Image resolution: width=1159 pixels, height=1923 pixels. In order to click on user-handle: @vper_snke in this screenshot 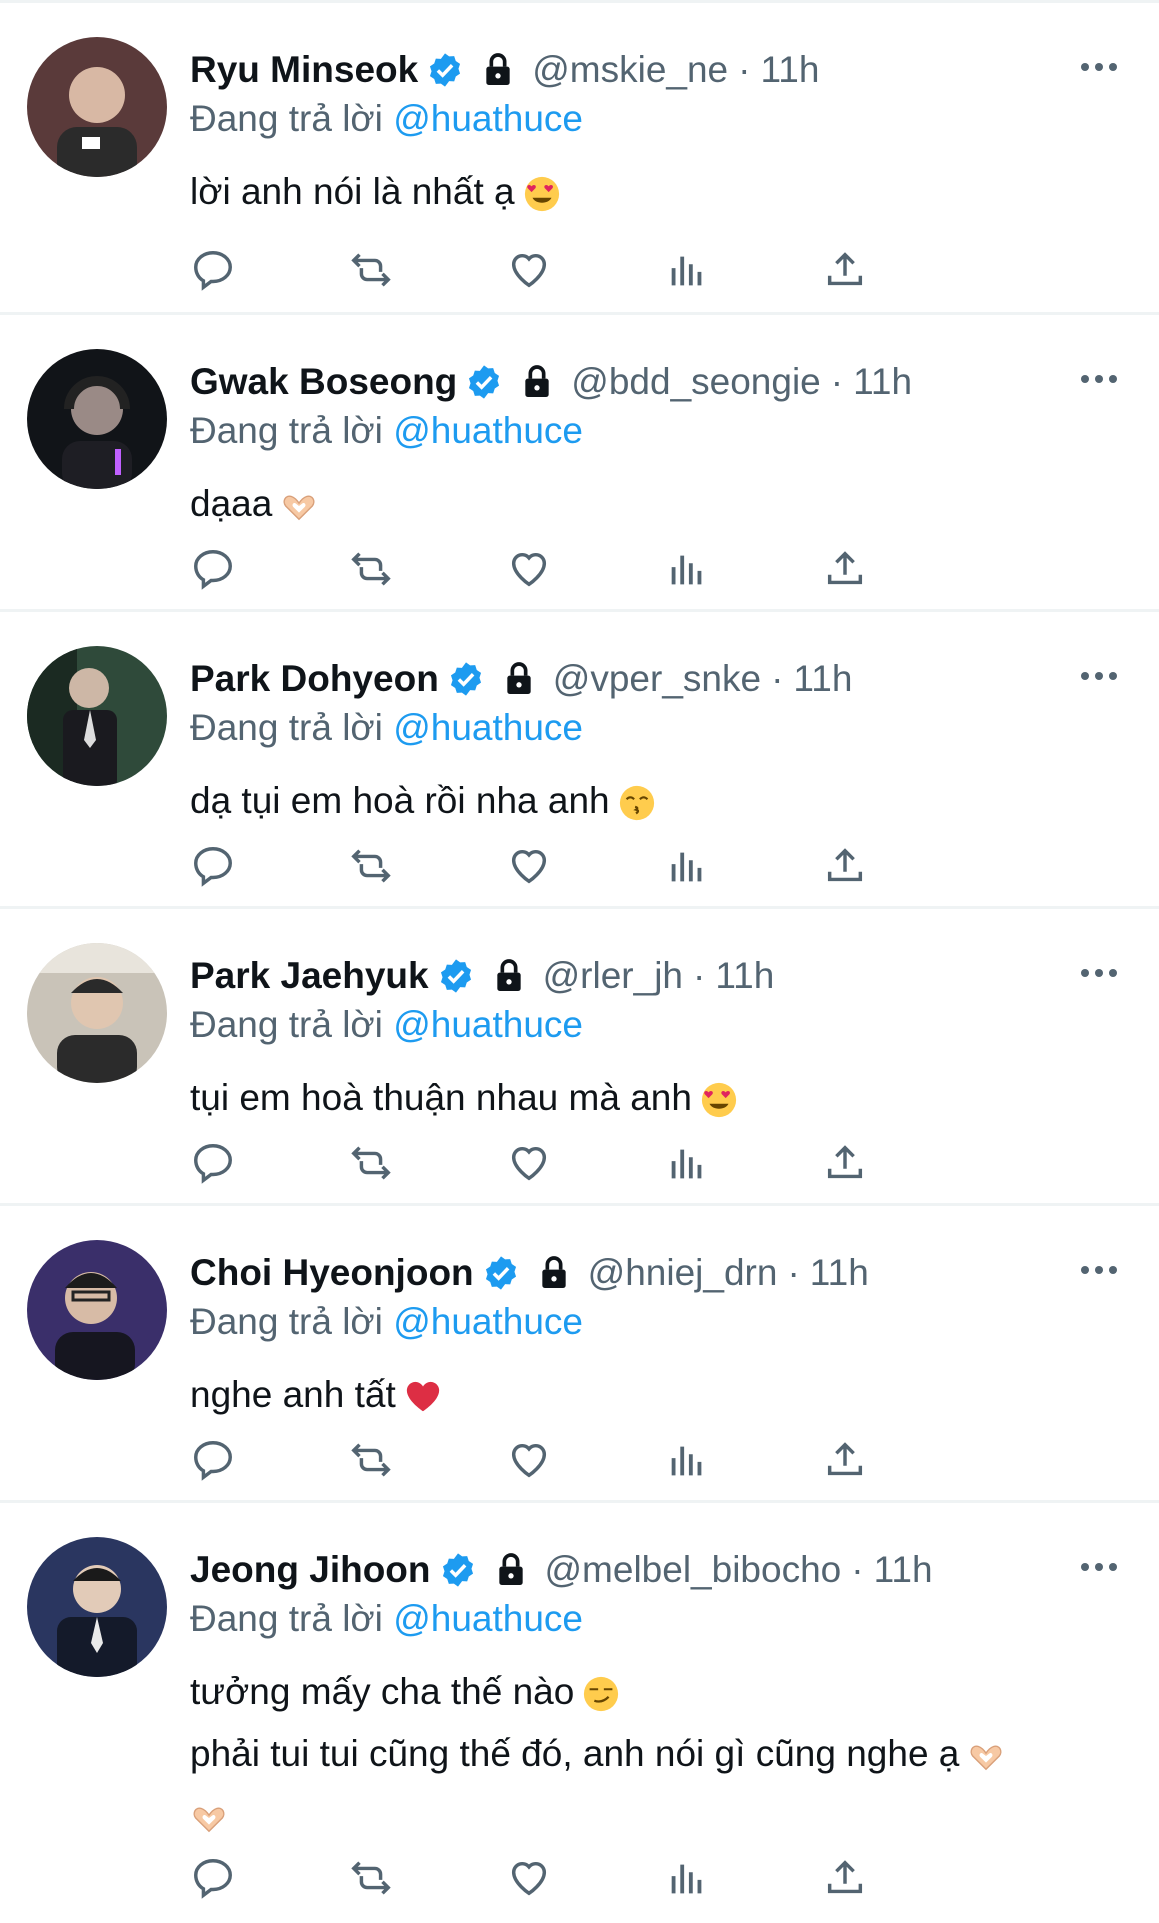, I will do `click(657, 679)`.